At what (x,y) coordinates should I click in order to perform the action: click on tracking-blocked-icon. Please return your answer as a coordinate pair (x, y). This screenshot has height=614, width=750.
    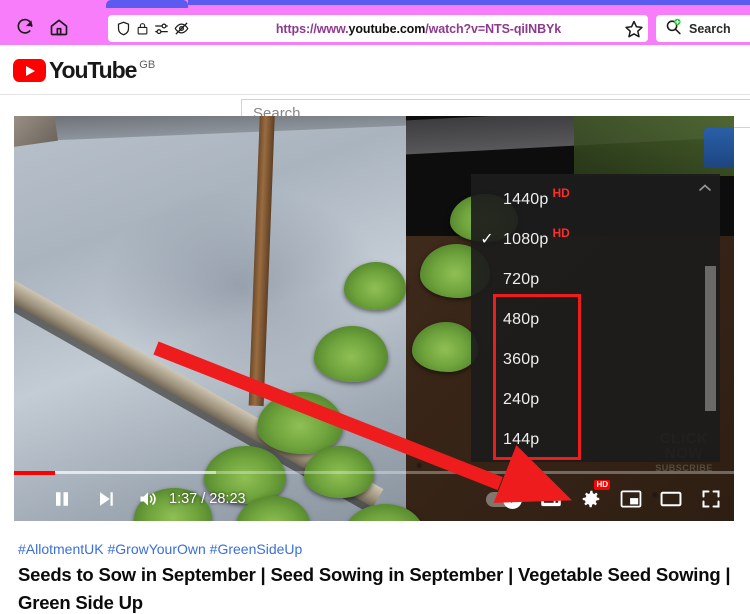
    Looking at the image, I should click on (181, 28).